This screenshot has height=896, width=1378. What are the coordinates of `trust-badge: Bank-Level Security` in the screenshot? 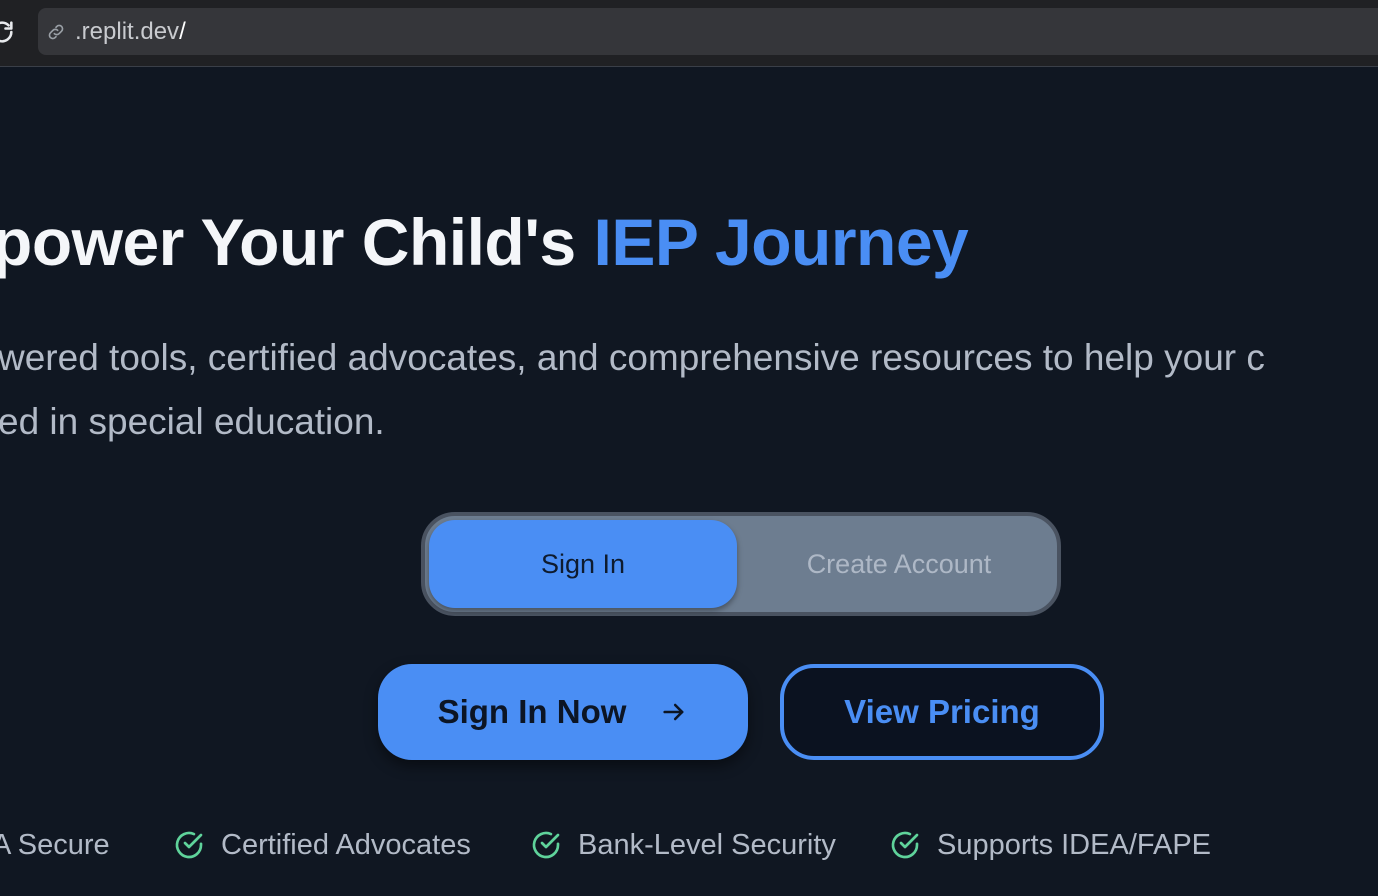 It's located at (683, 845).